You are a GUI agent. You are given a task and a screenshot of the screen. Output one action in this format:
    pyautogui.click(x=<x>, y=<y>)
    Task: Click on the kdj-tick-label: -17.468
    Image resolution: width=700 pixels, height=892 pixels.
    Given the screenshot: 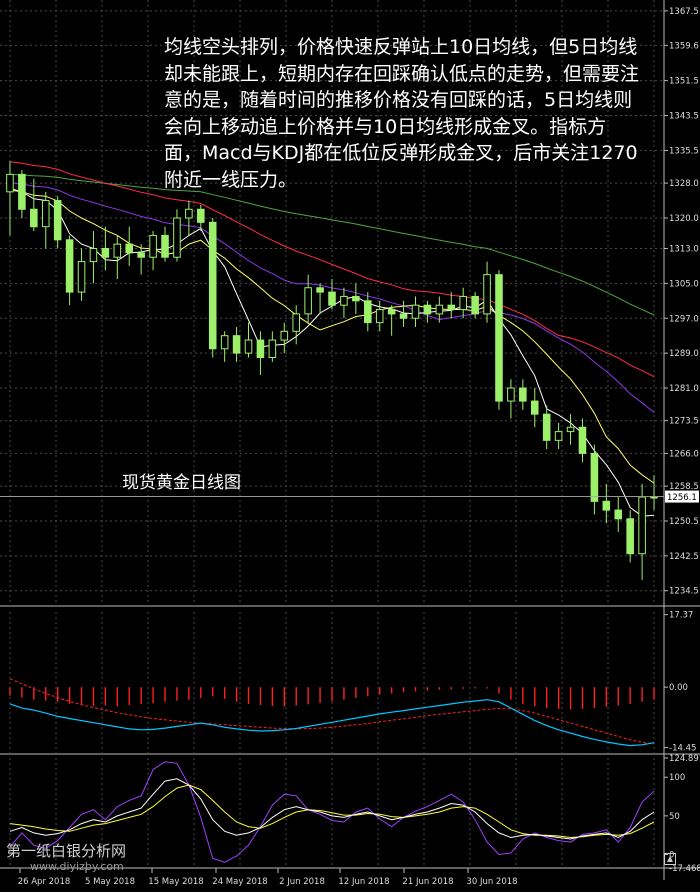 What is the action you would take?
    pyautogui.click(x=684, y=869)
    